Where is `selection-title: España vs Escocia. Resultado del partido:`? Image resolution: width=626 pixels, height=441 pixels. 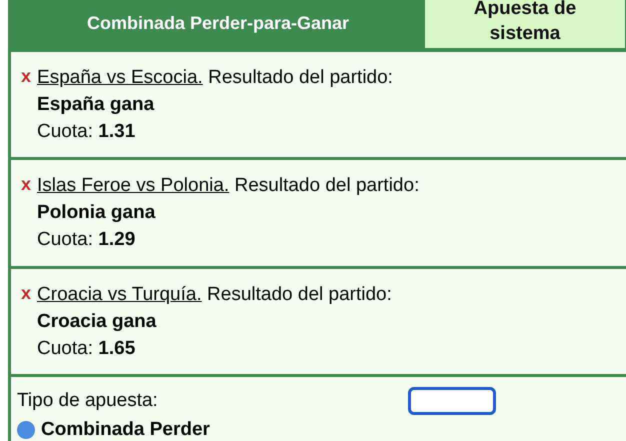
selection-title: España vs Escocia. Resultado del partido: is located at coordinates (215, 78).